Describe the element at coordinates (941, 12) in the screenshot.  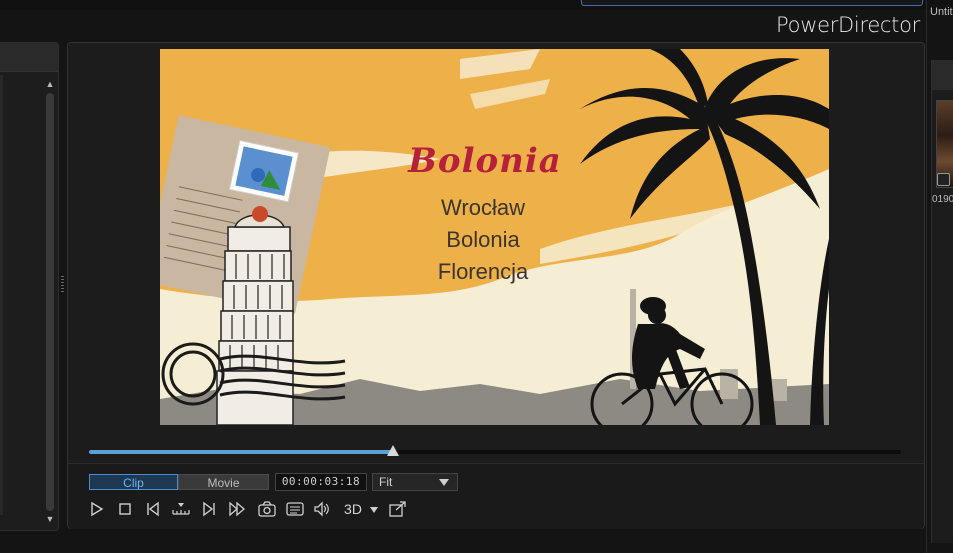
I see `project-name: Untitled` at that location.